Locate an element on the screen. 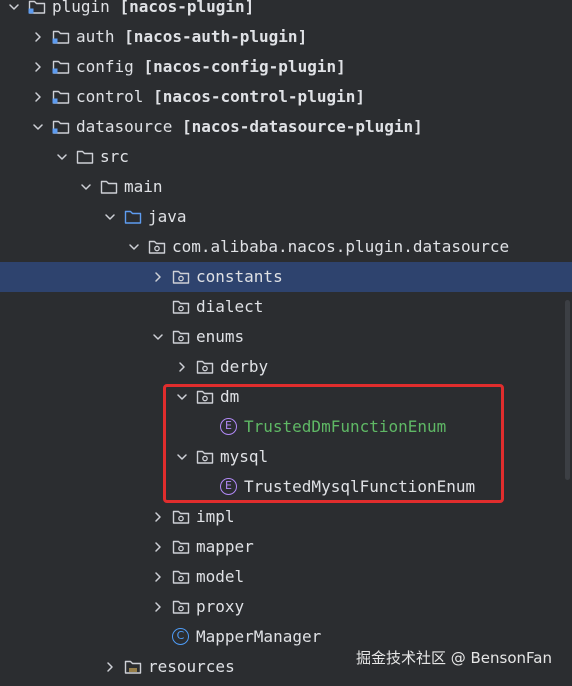  tree-node-label: impl is located at coordinates (215, 516).